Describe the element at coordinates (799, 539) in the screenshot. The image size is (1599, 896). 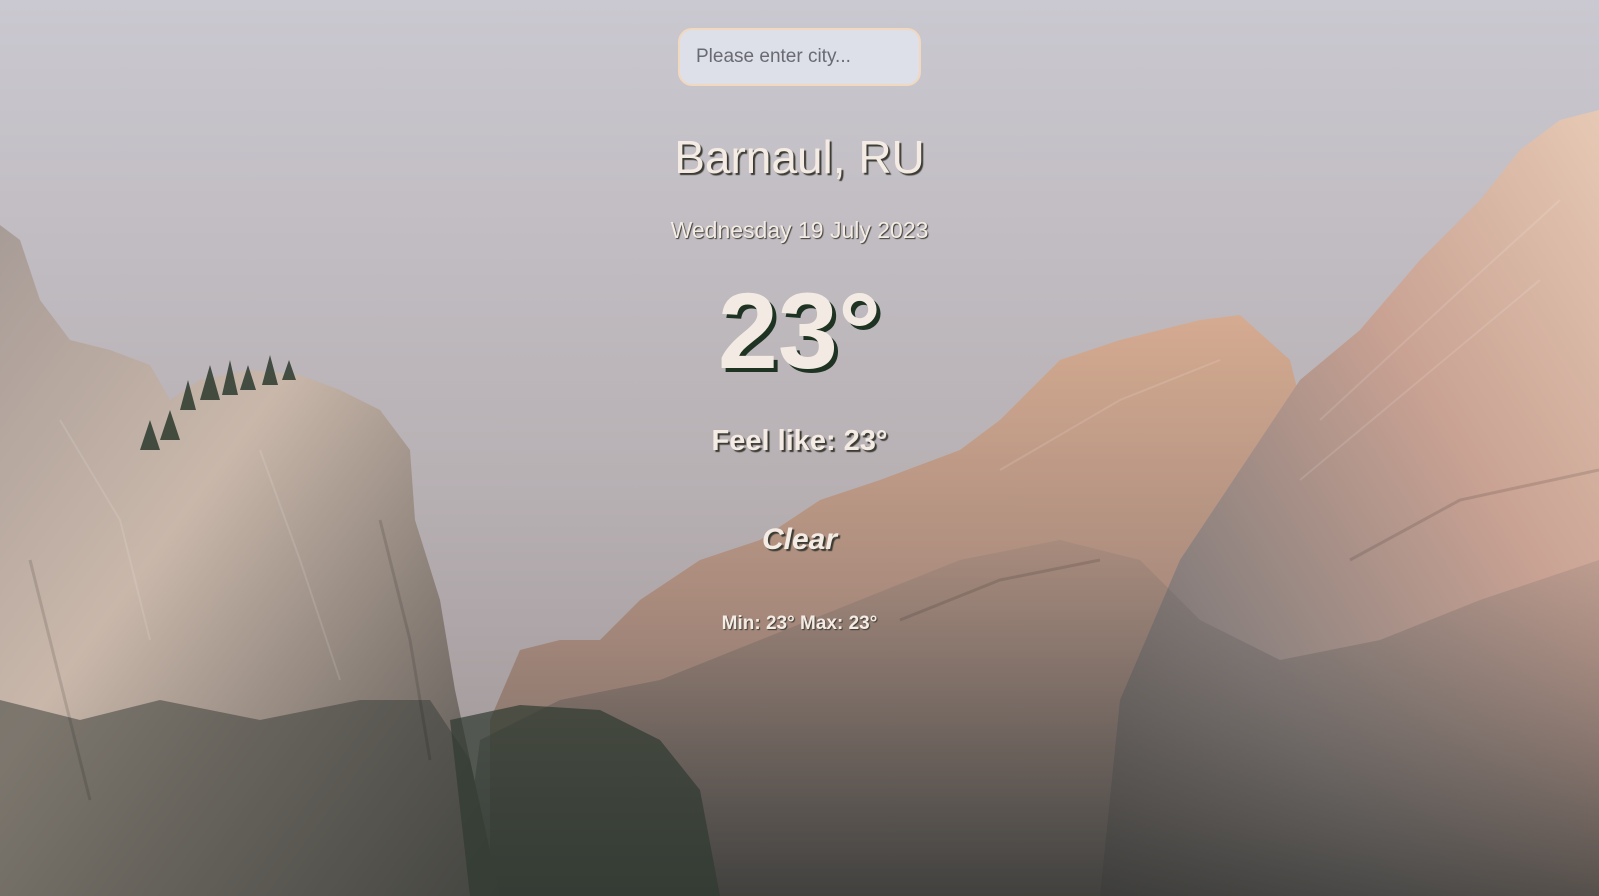
I see `weather-condition: Clear` at that location.